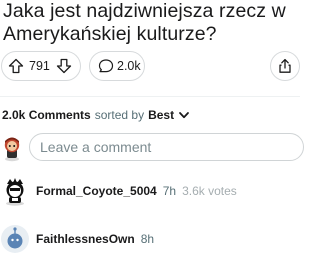 The height and width of the screenshot is (254, 320). What do you see at coordinates (161, 115) in the screenshot?
I see `sort-value: Best` at bounding box center [161, 115].